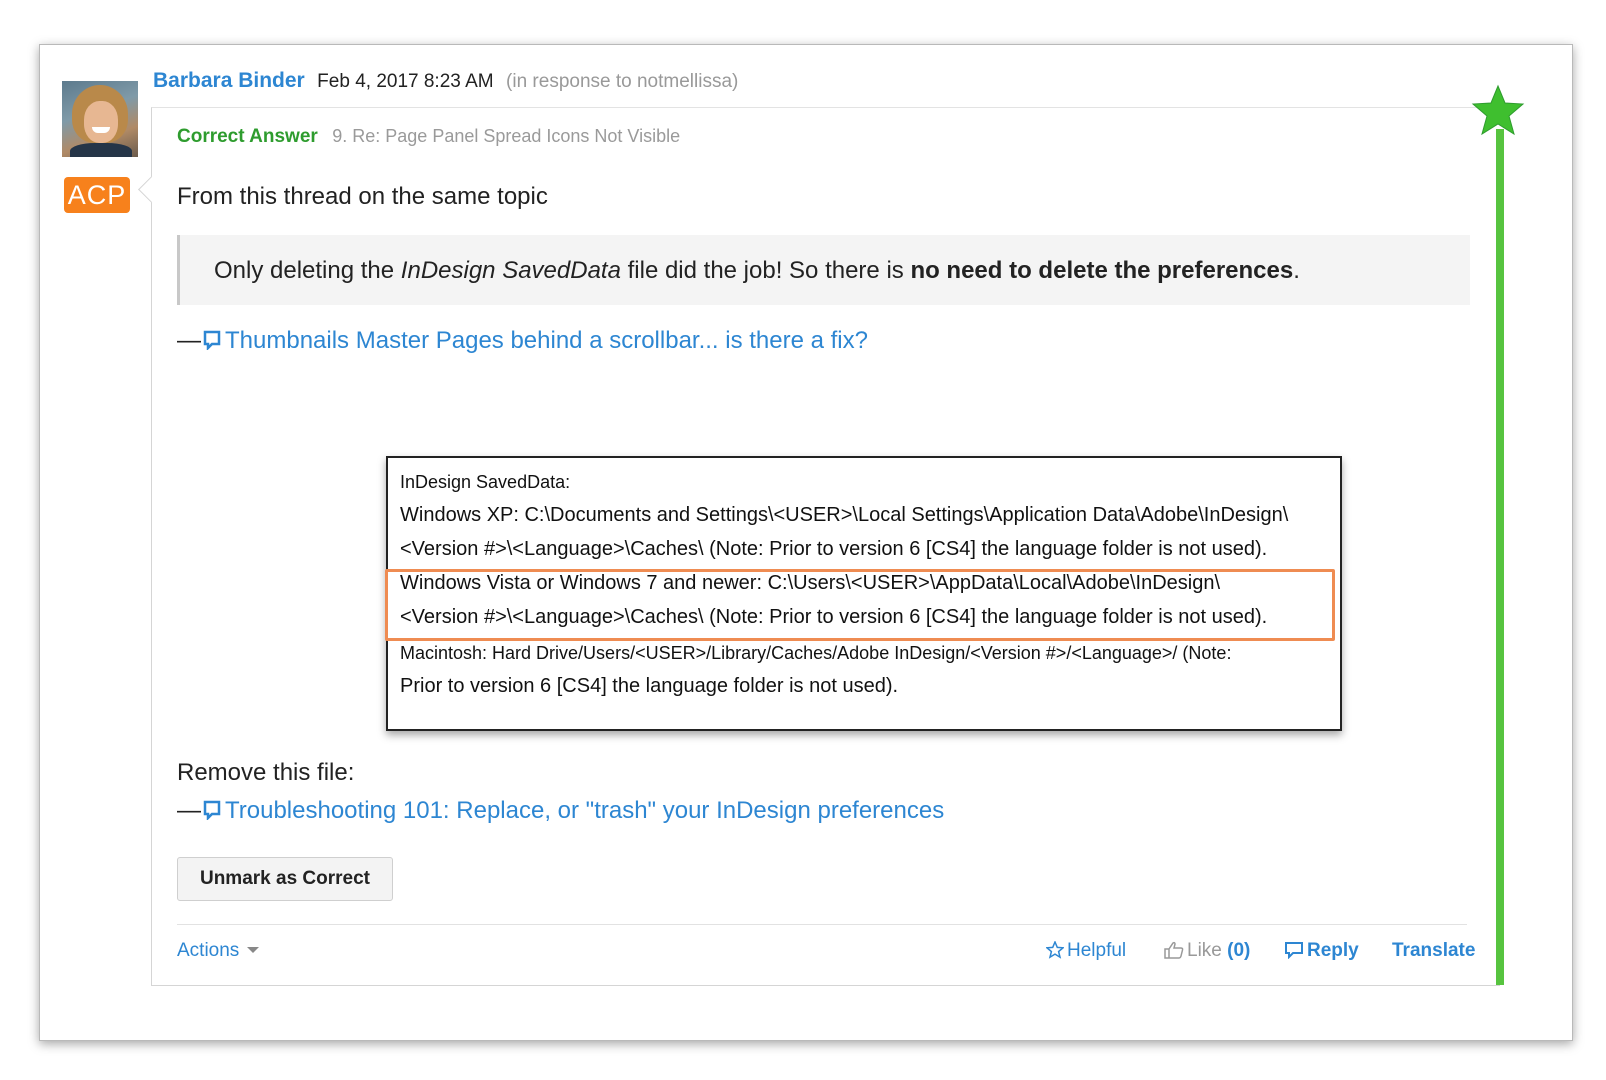 The width and height of the screenshot is (1606, 1080). I want to click on correct-answer-label: Correct Answer, so click(247, 136).